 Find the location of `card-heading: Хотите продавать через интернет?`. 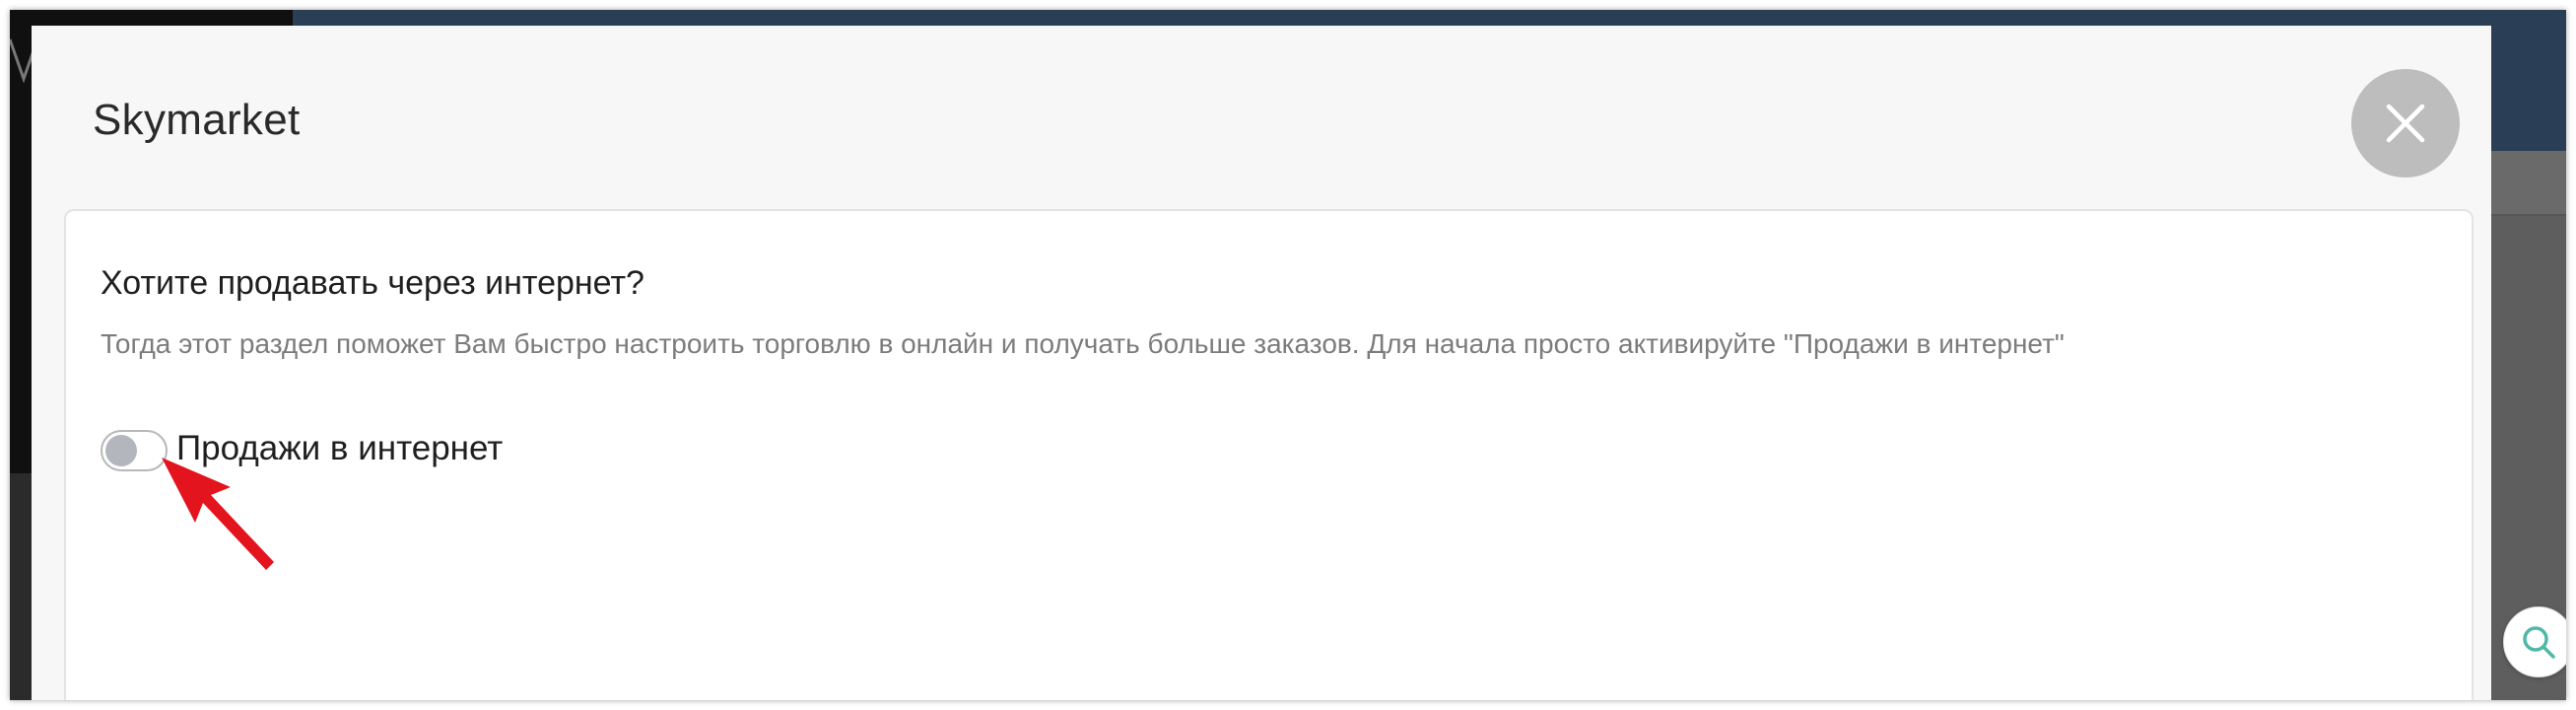

card-heading: Хотите продавать через интернет? is located at coordinates (373, 283).